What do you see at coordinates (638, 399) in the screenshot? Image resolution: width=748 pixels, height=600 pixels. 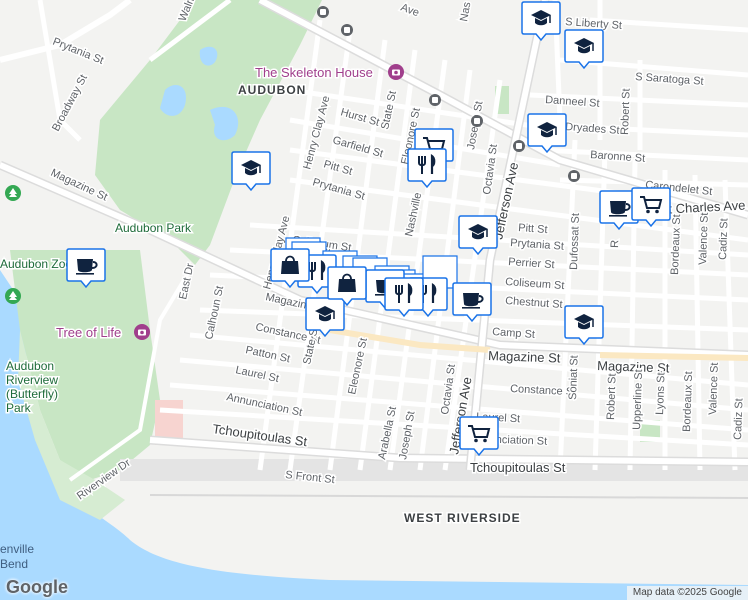 I see `street-label: Upperline St` at bounding box center [638, 399].